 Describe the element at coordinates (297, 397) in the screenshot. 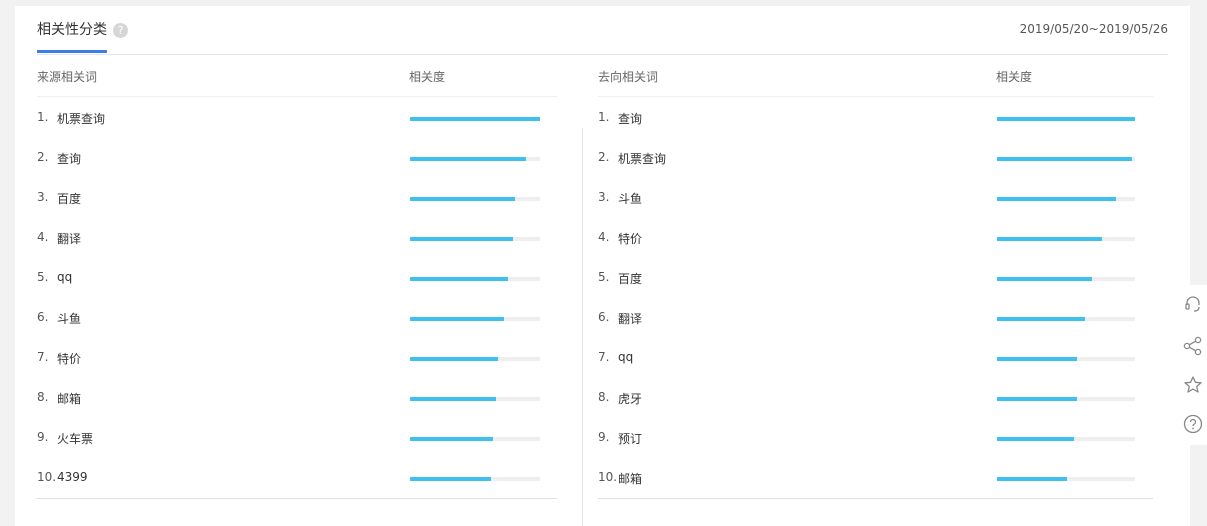

I see `table-row: 8. 邮箱` at that location.